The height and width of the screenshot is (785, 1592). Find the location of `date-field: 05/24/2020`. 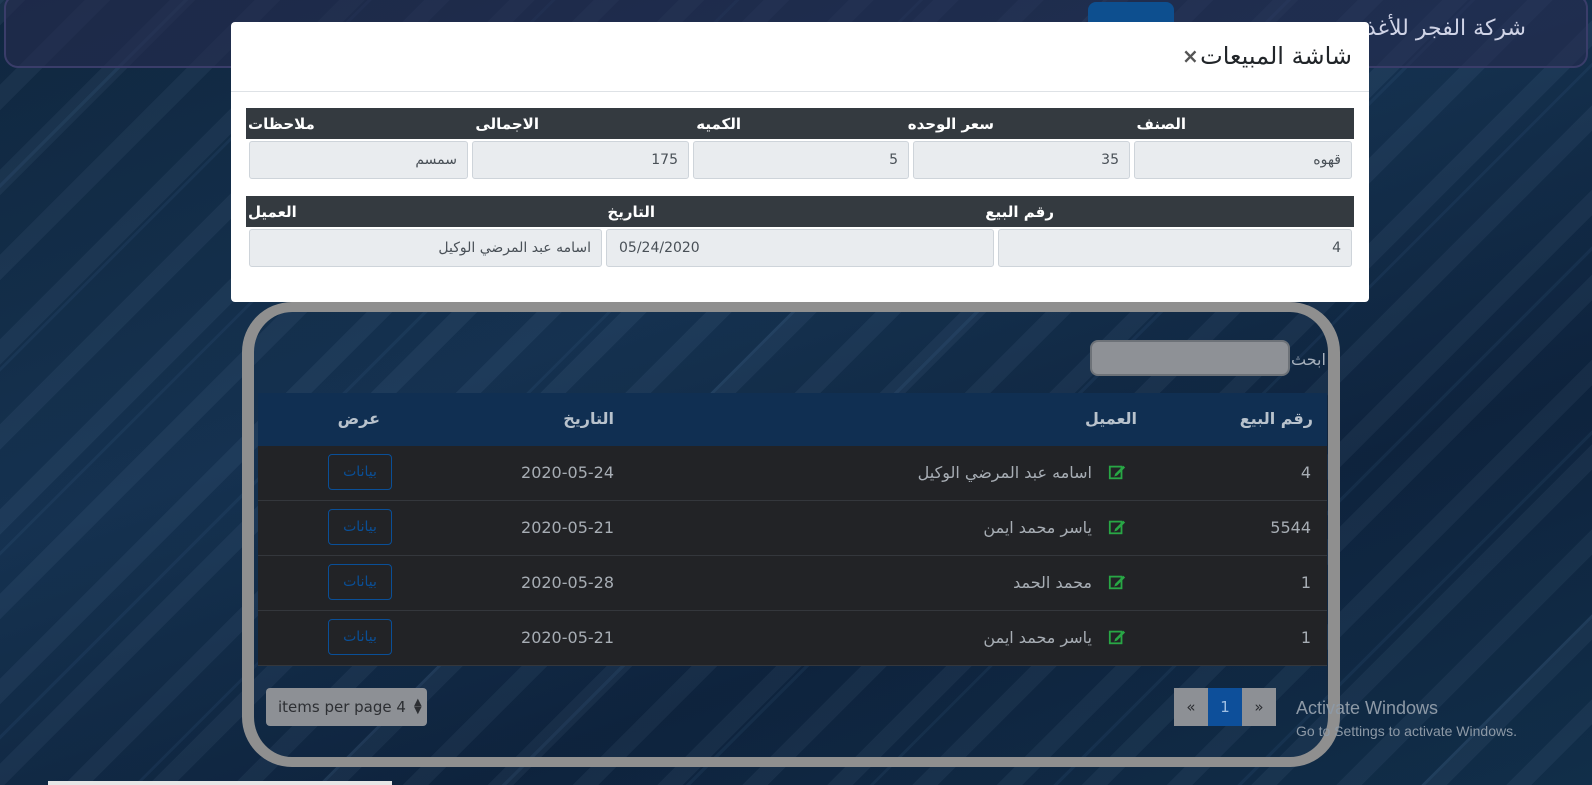

date-field: 05/24/2020 is located at coordinates (800, 248).